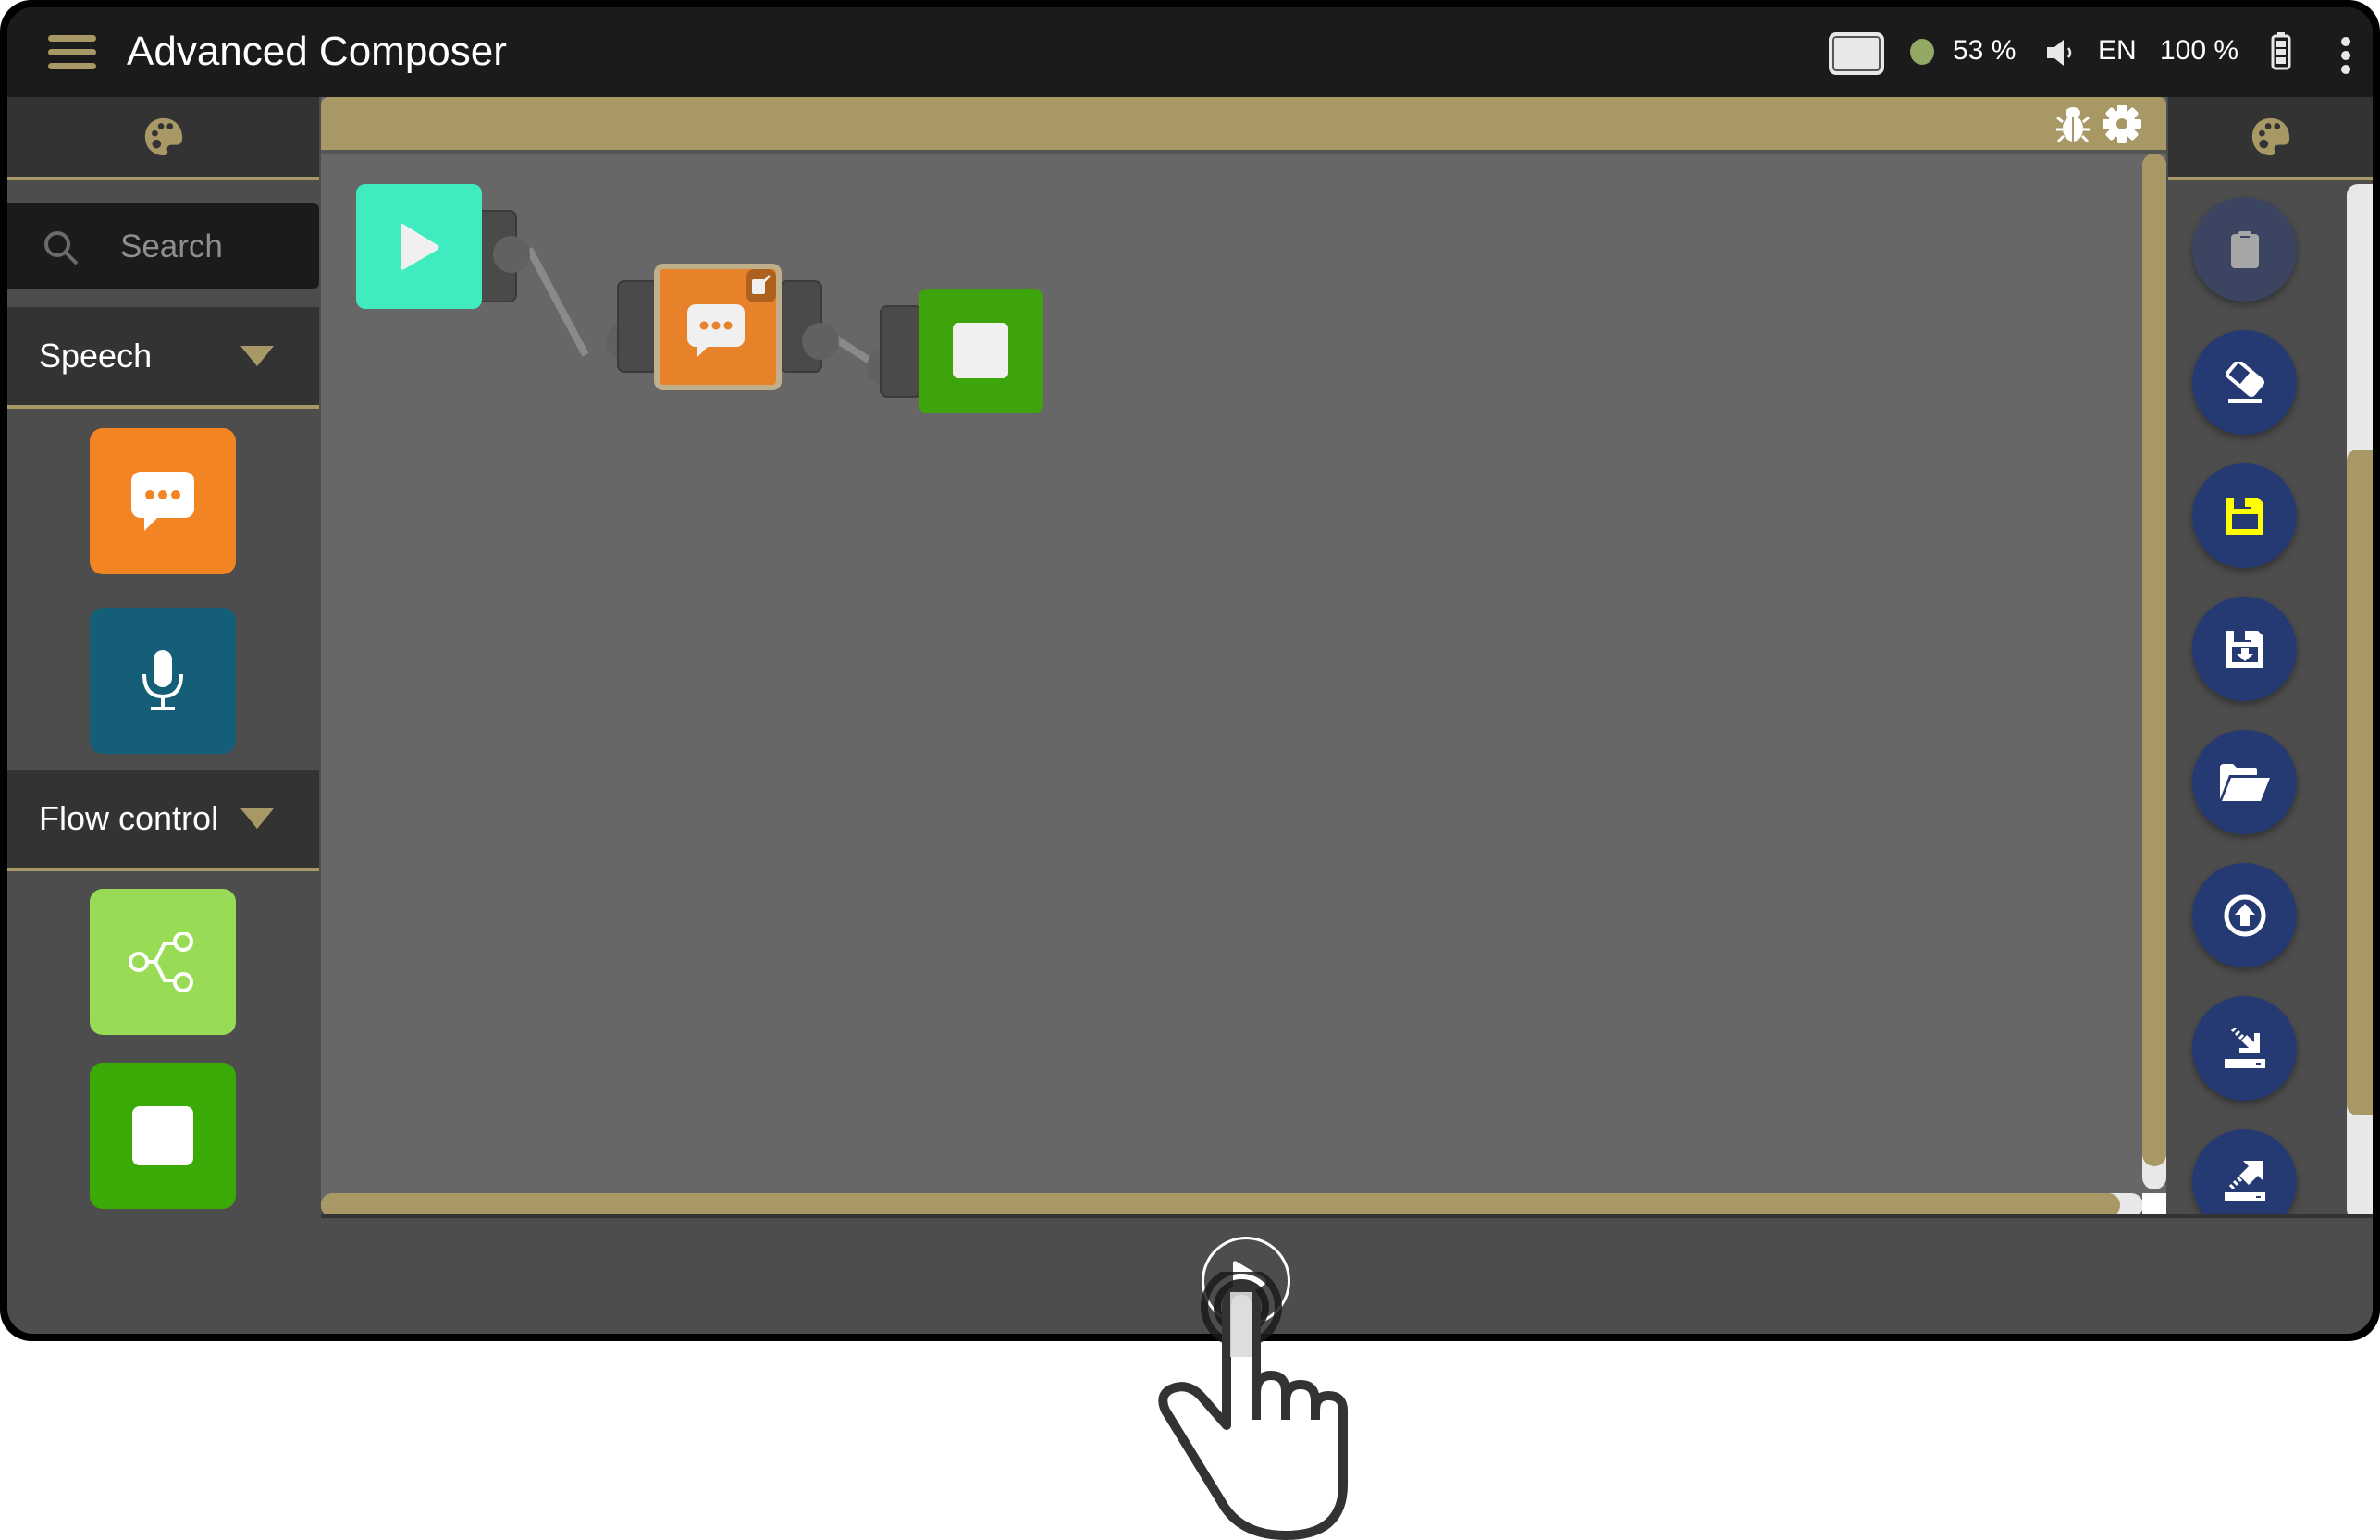 This screenshot has height=1540, width=2380. I want to click on node-say, so click(726, 329).